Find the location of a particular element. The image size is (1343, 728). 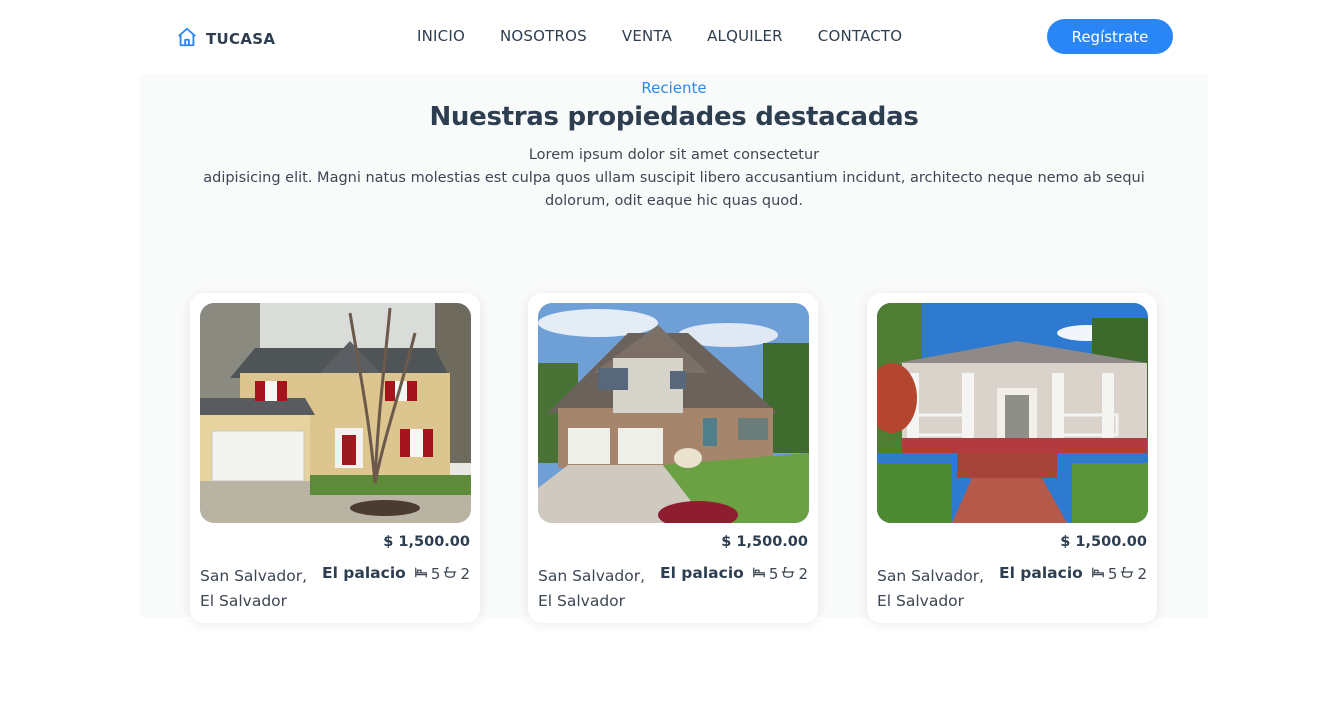

brand-name: TUCASA is located at coordinates (241, 39).